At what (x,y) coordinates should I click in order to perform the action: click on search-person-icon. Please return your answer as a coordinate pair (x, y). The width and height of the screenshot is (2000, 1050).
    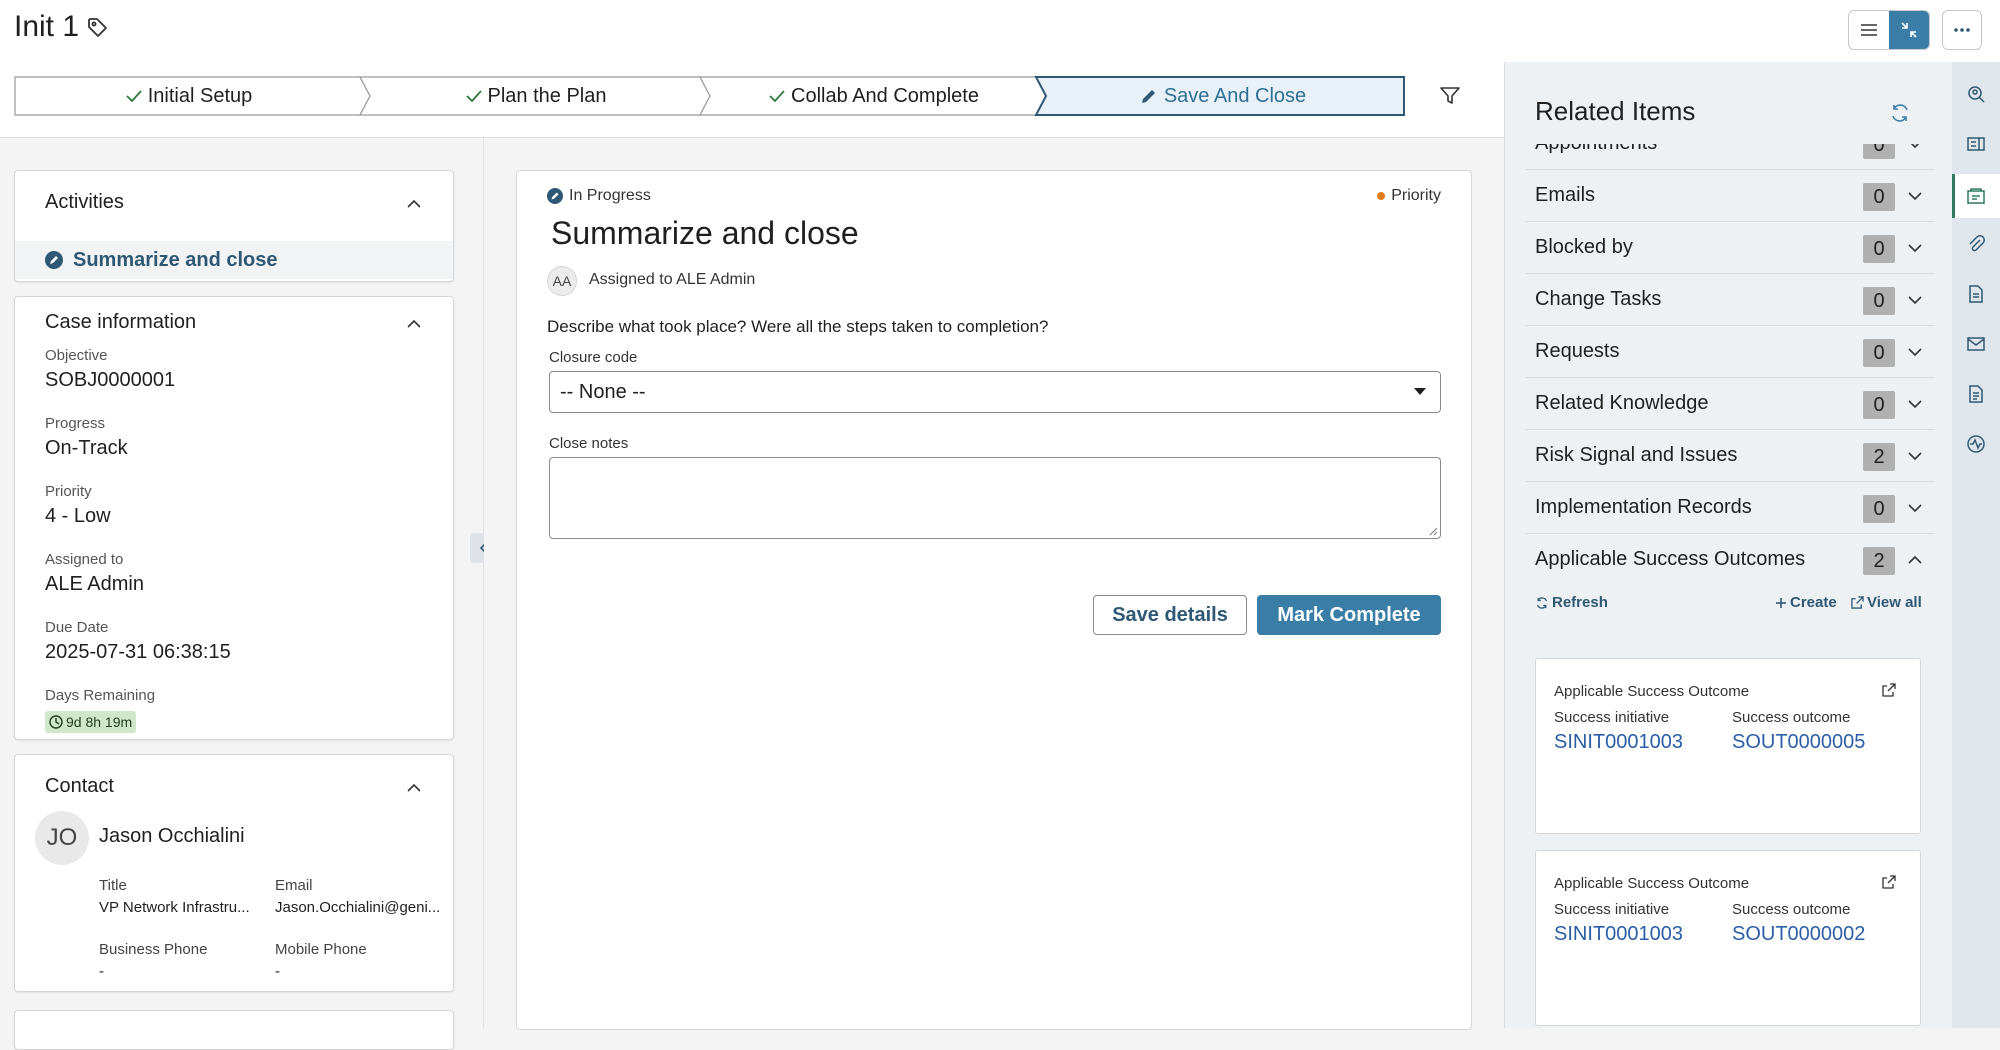
    Looking at the image, I should click on (1976, 94).